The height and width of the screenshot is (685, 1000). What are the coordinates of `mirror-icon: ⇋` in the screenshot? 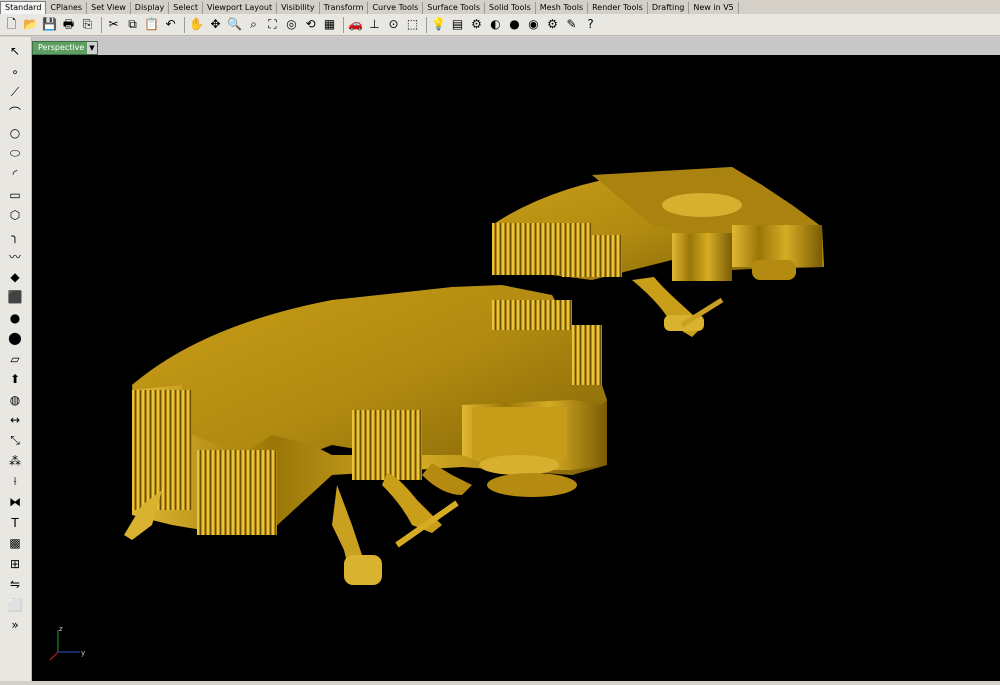 It's located at (15, 584).